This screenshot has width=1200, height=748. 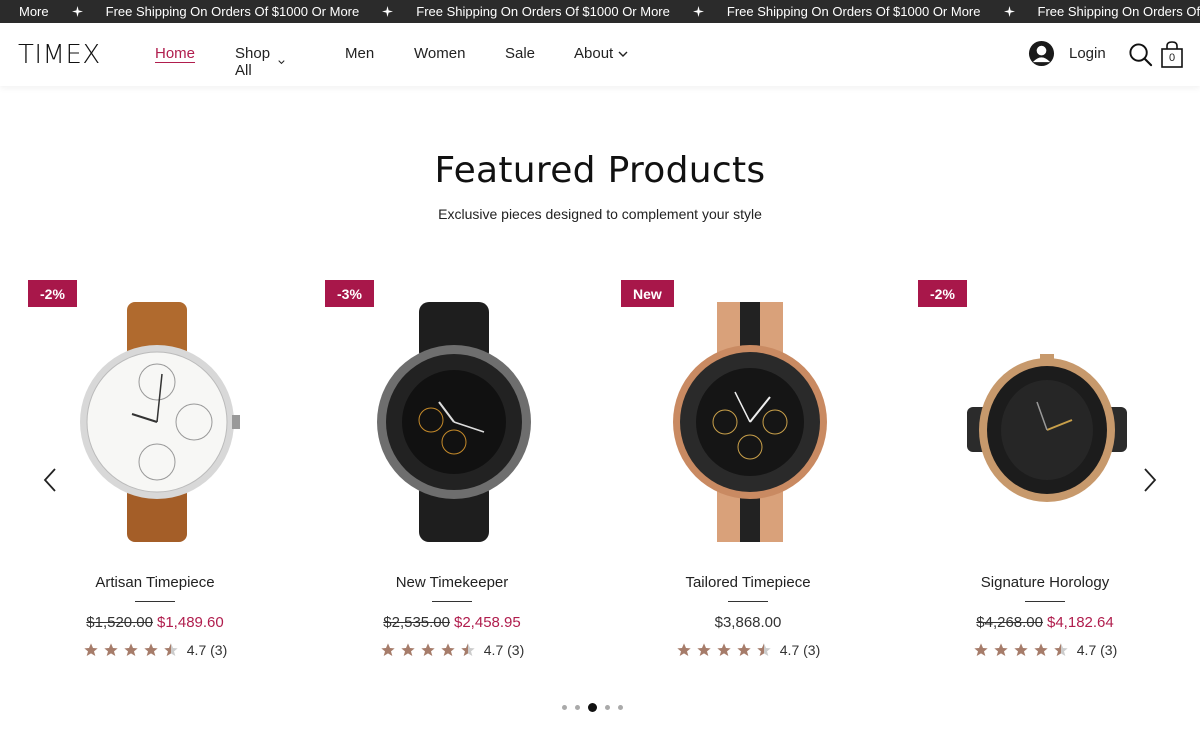 What do you see at coordinates (190, 622) in the screenshot?
I see `sale-price: $1,489.60` at bounding box center [190, 622].